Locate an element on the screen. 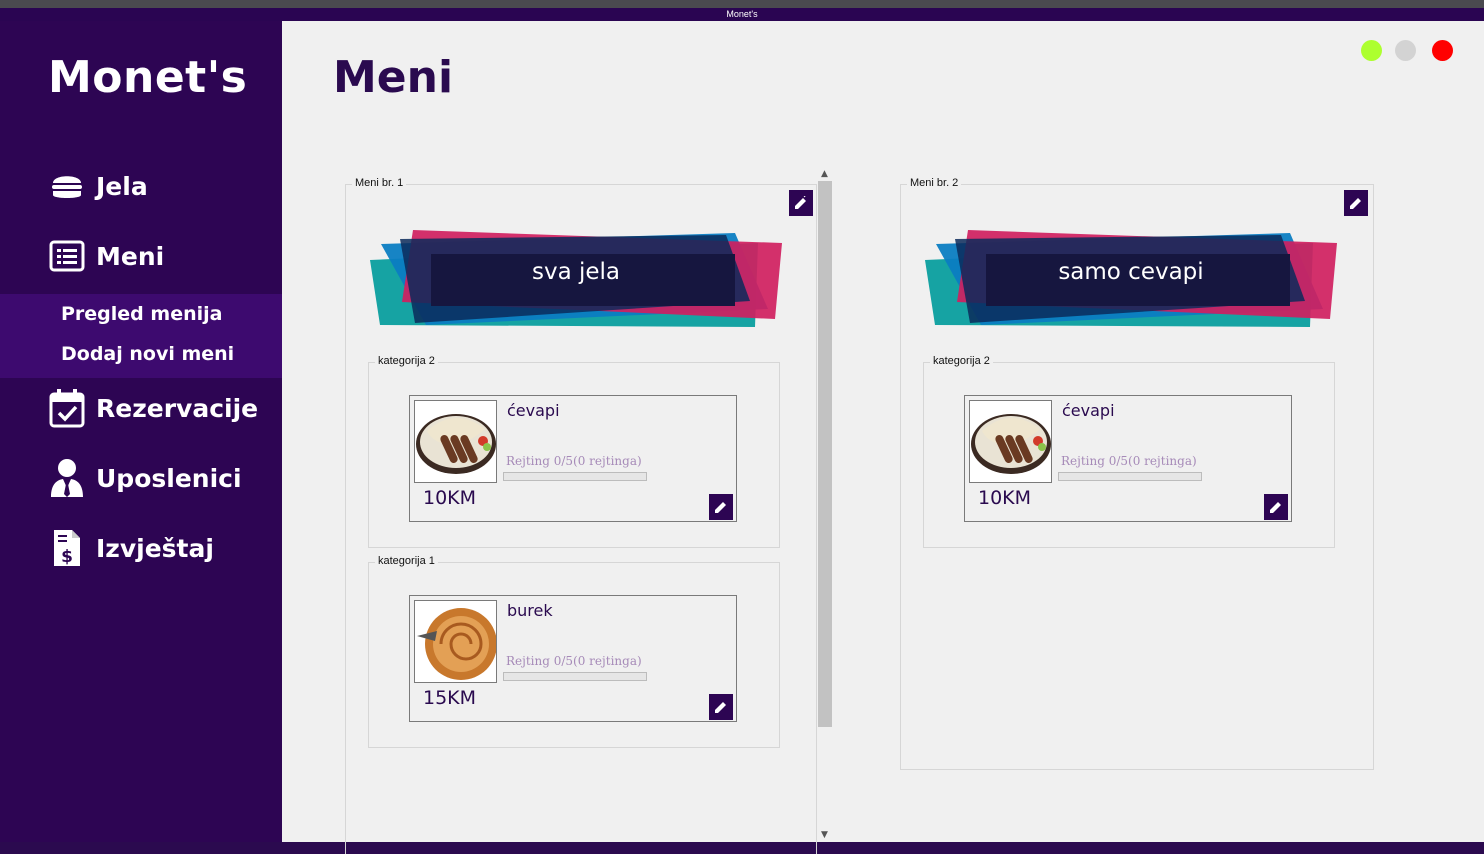 Image resolution: width=1484 pixels, height=854 pixels. sidebar-item-rezervacije: Rezervacije is located at coordinates (153, 408).